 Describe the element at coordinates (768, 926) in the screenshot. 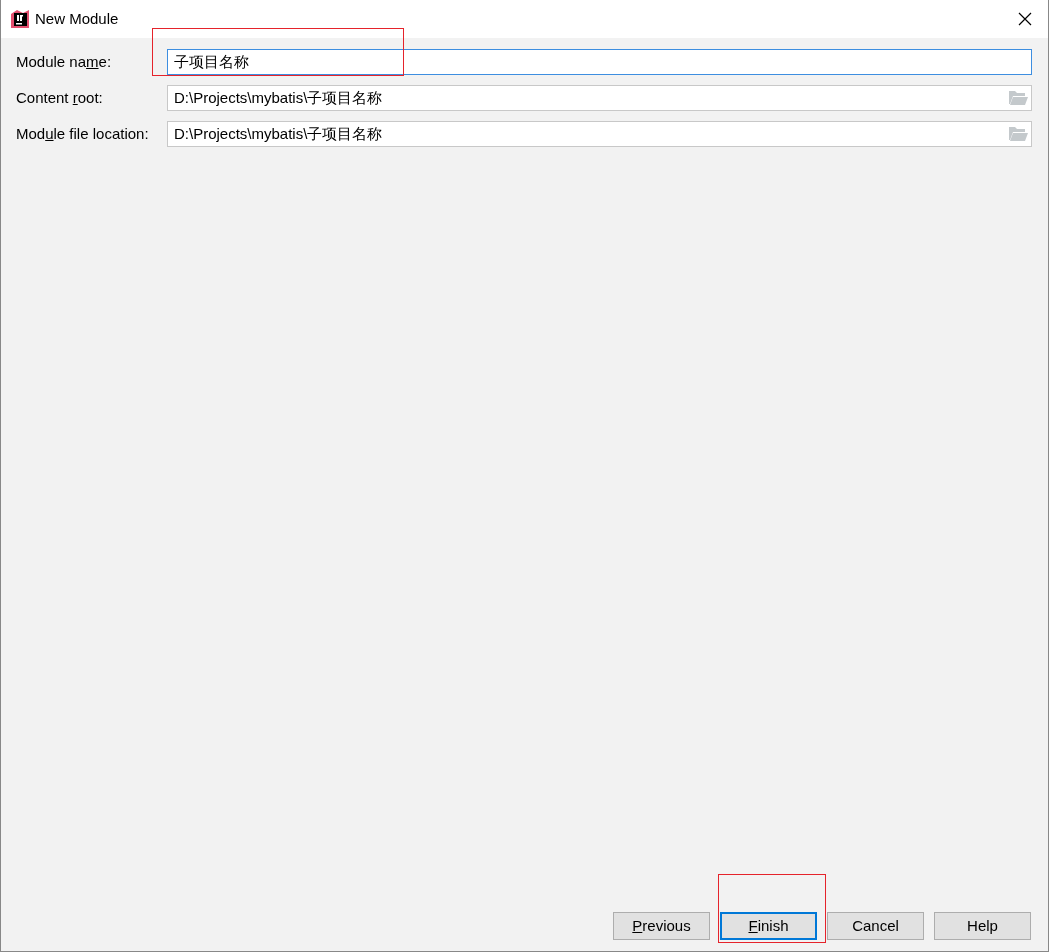

I see `dialog-button: Finish` at that location.